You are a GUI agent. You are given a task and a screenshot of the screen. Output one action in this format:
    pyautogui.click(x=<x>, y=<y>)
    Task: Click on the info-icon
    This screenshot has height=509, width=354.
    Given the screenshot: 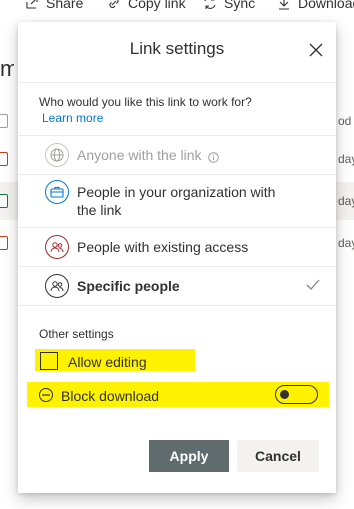 What is the action you would take?
    pyautogui.click(x=213, y=159)
    